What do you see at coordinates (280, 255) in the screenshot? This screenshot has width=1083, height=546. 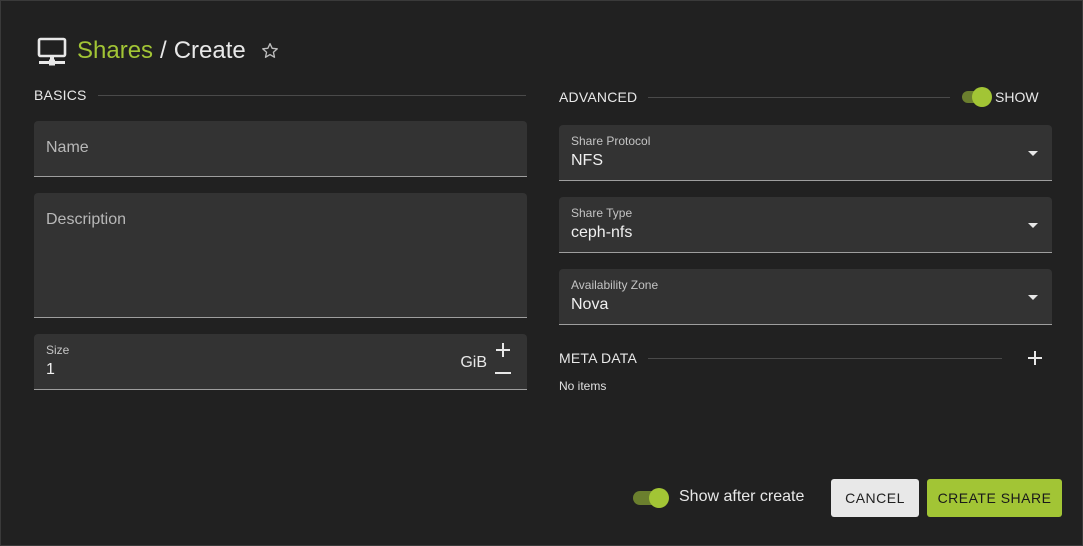 I see `description-field: Description` at bounding box center [280, 255].